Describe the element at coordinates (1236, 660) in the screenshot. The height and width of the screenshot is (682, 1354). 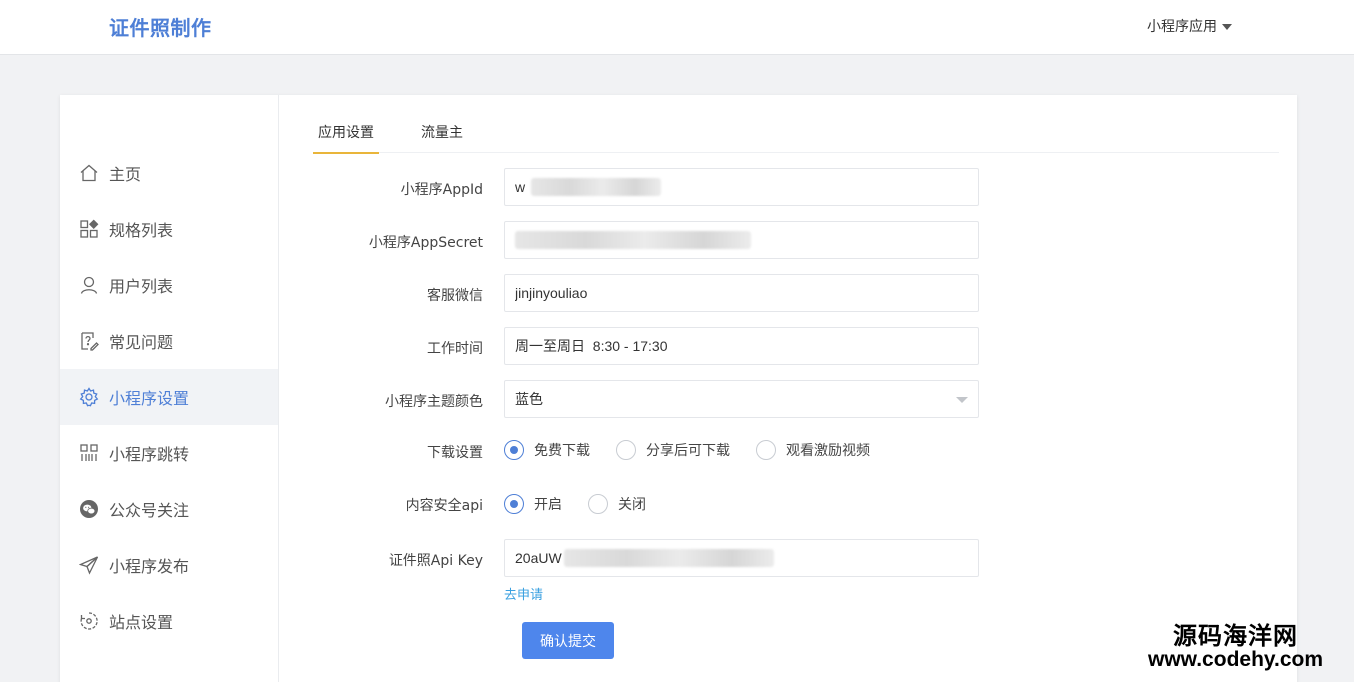
I see `watermark-url: www.codehy.com` at that location.